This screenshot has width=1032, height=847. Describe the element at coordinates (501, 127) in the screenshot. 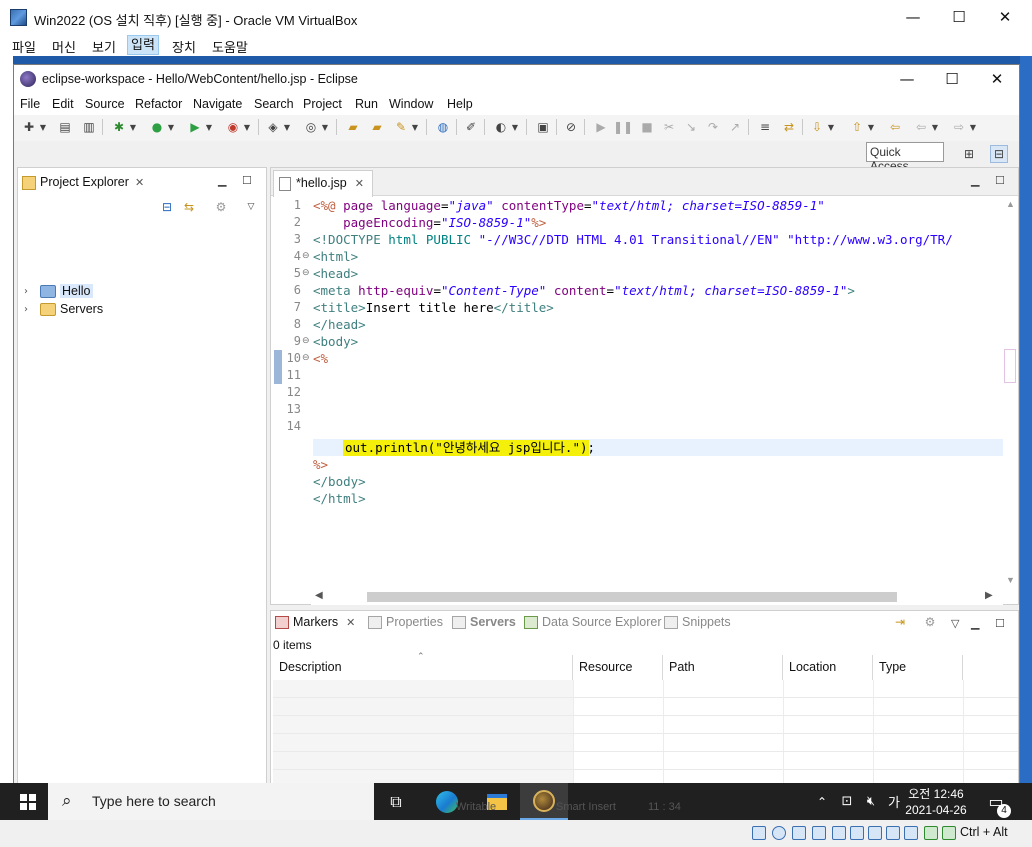

I see `server-status-icon: ◐` at that location.